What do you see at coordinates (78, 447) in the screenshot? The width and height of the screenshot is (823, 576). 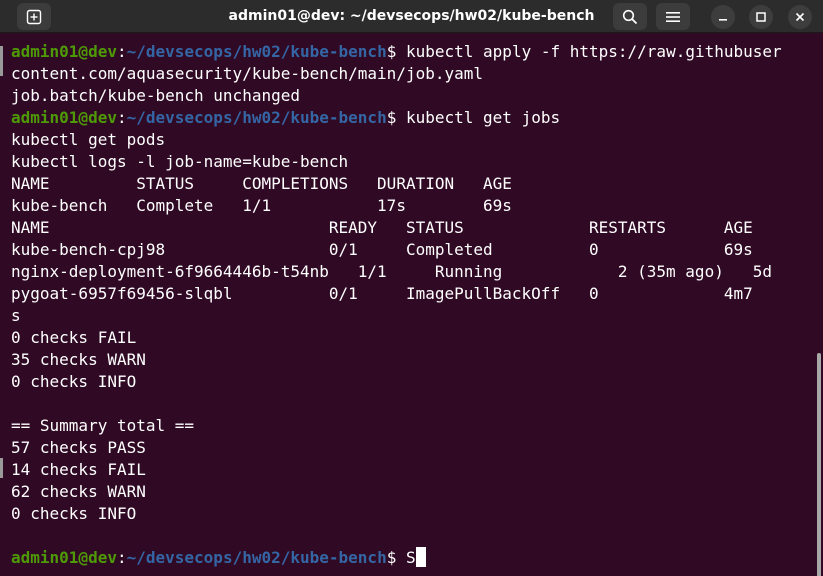 I see `summary-line: 57 checks PASS` at bounding box center [78, 447].